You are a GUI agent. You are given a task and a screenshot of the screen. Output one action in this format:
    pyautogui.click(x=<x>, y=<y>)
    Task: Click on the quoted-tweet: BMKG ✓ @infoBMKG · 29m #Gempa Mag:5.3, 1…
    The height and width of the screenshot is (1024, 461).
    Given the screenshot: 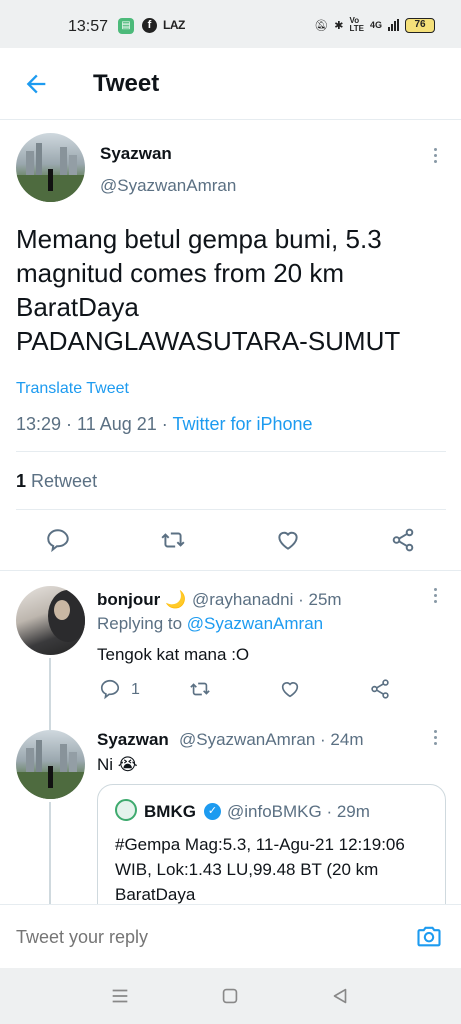 What is the action you would take?
    pyautogui.click(x=271, y=854)
    